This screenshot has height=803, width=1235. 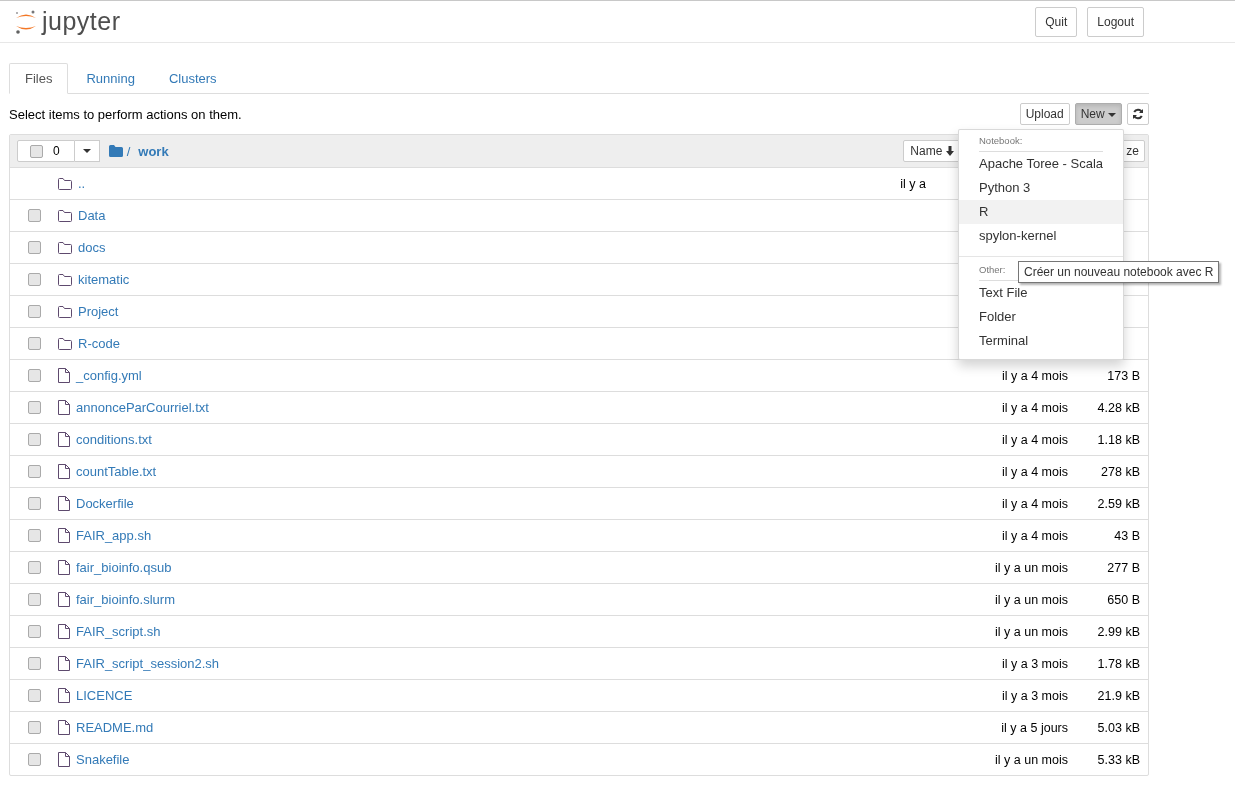 What do you see at coordinates (114, 535) in the screenshot?
I see `file-name-link: FAIR_app.sh` at bounding box center [114, 535].